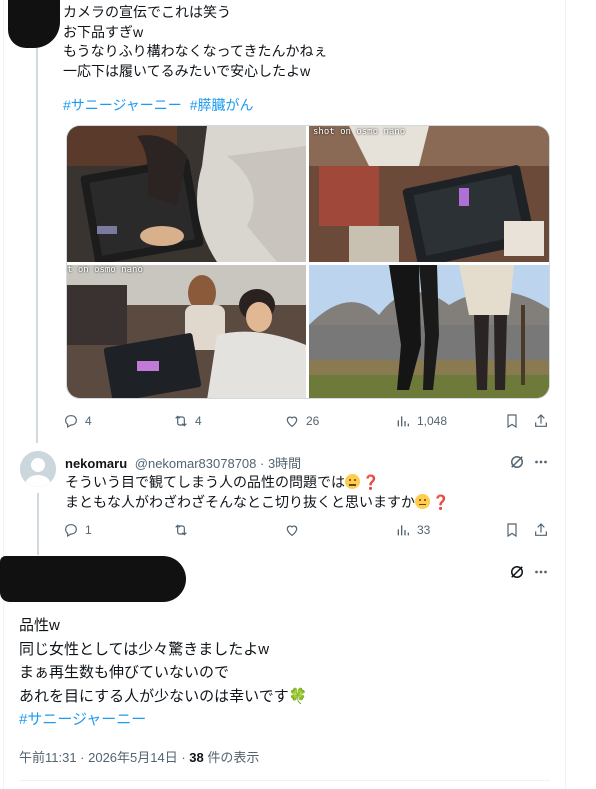 This screenshot has height=789, width=596. What do you see at coordinates (88, 530) in the screenshot?
I see `reply-count: 1` at bounding box center [88, 530].